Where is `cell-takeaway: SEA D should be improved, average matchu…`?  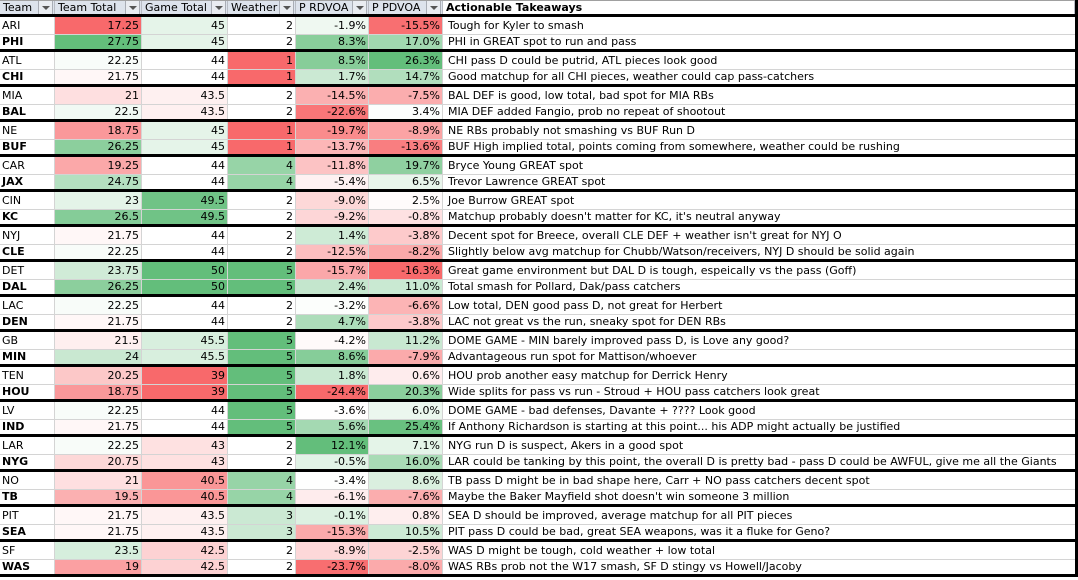 cell-takeaway: SEA D should be improved, average matchu… is located at coordinates (759, 515).